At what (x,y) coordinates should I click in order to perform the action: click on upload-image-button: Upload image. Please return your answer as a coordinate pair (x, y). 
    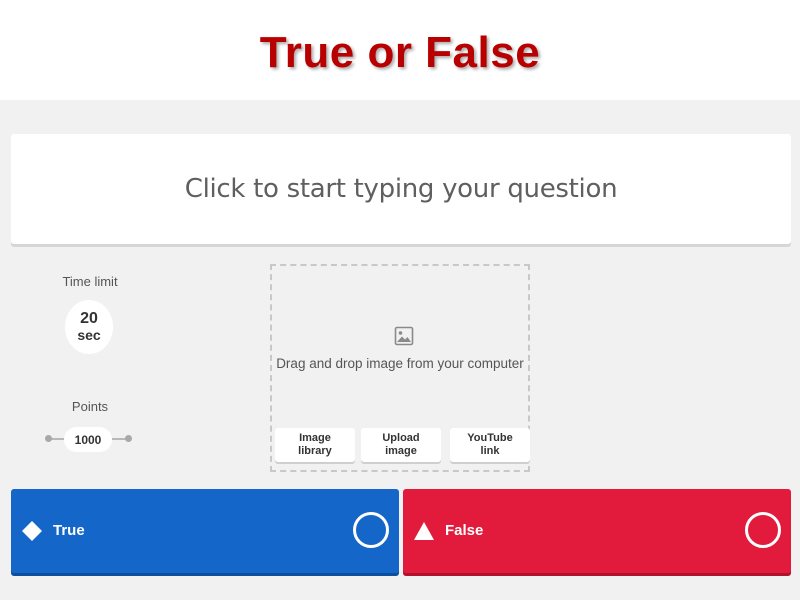
    Looking at the image, I should click on (401, 445).